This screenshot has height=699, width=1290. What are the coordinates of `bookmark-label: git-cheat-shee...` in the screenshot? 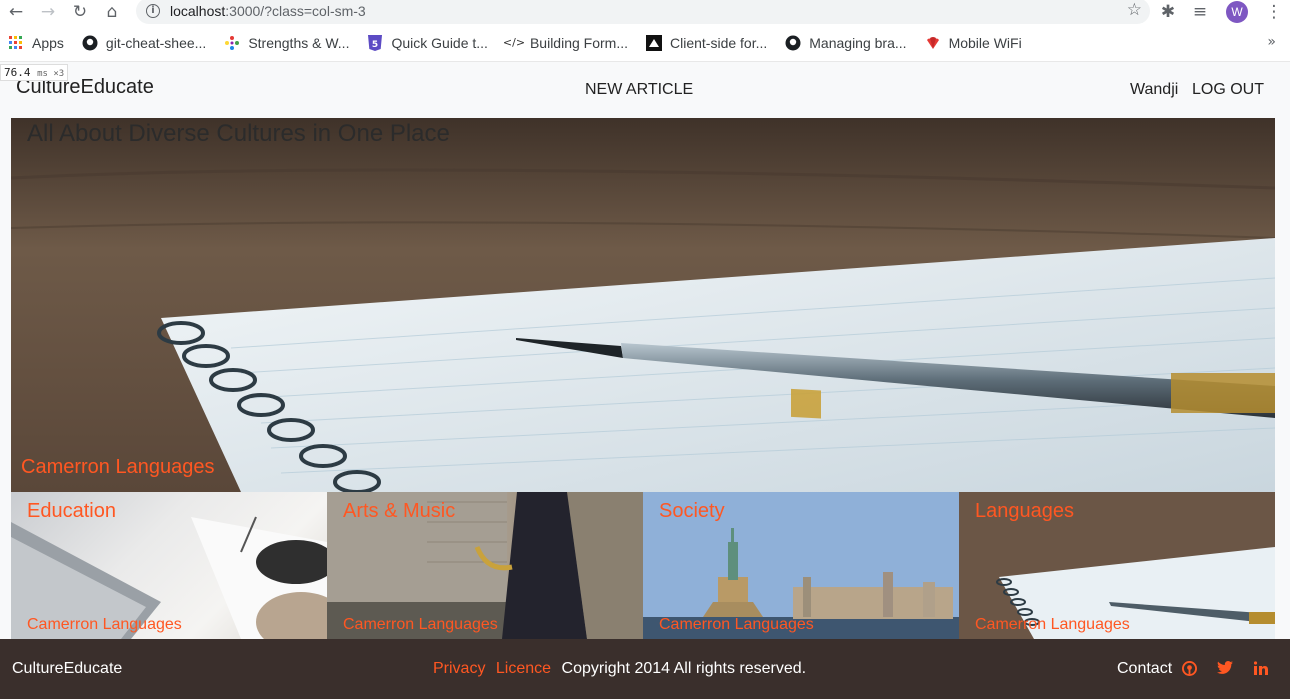 It's located at (156, 42).